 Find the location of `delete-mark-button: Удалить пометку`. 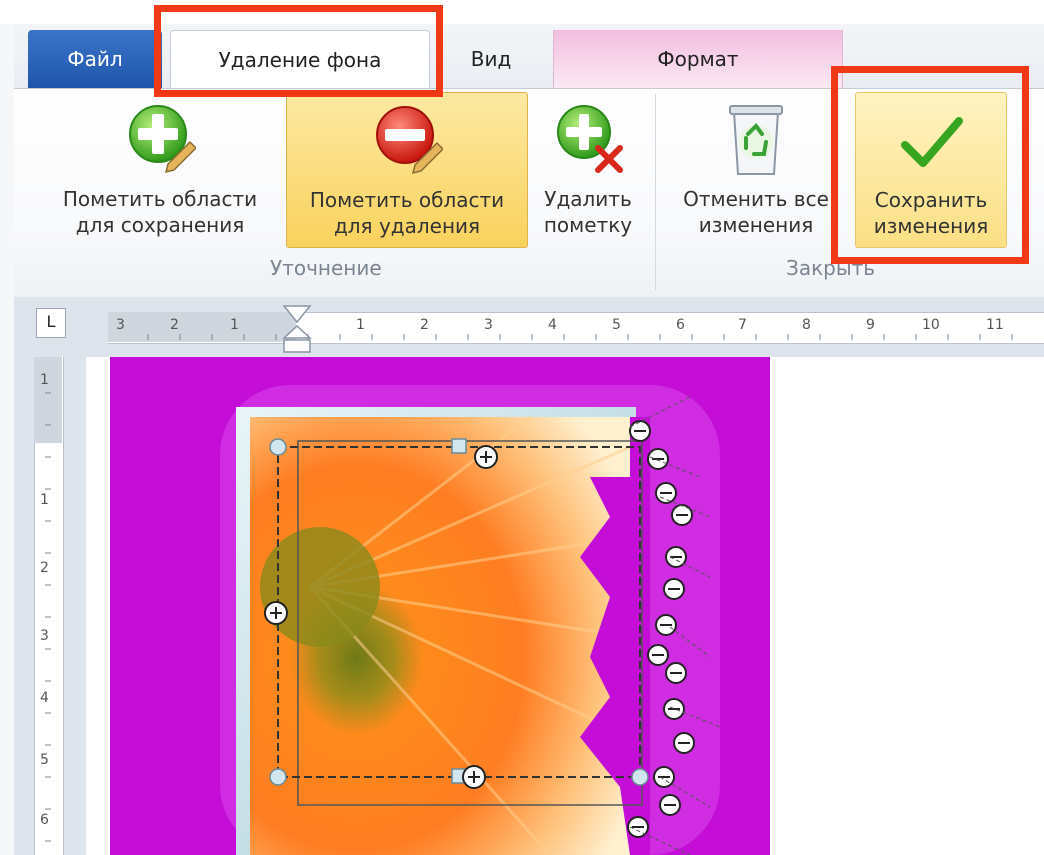

delete-mark-button: Удалить пометку is located at coordinates (588, 170).